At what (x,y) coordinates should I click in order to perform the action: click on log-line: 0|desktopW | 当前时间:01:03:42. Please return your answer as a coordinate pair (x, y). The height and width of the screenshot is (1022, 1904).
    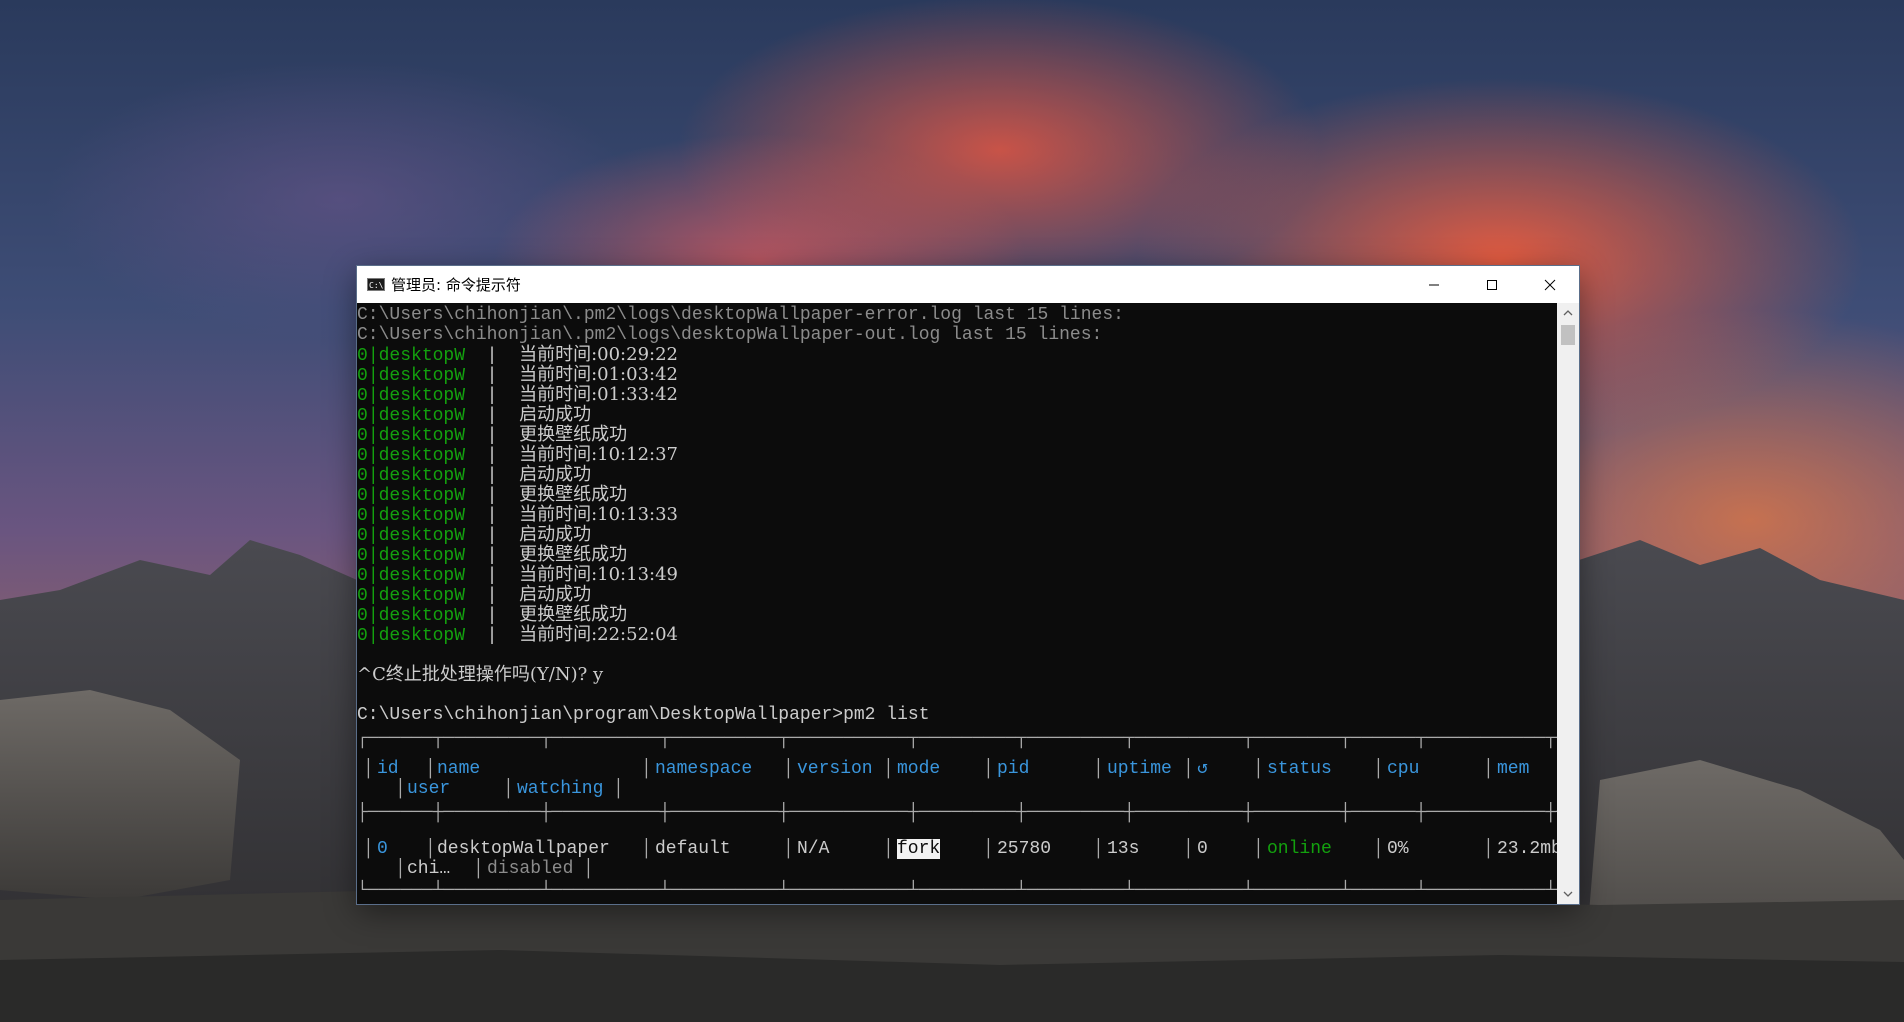
    Looking at the image, I should click on (517, 375).